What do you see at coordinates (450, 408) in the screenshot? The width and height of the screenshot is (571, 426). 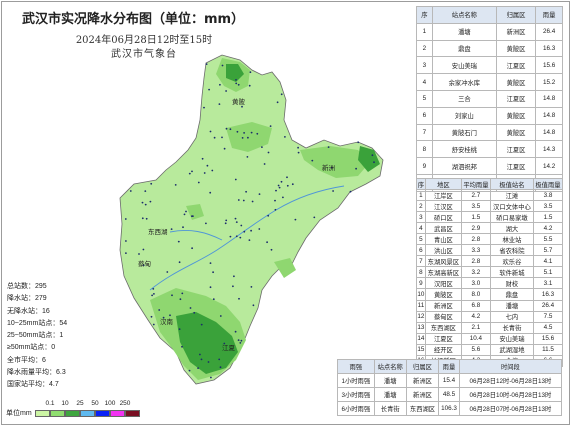 I see `table-row: 6小时雨强 长青街 东西湖区 106.3 06月28日07时-06月28日13时` at bounding box center [450, 408].